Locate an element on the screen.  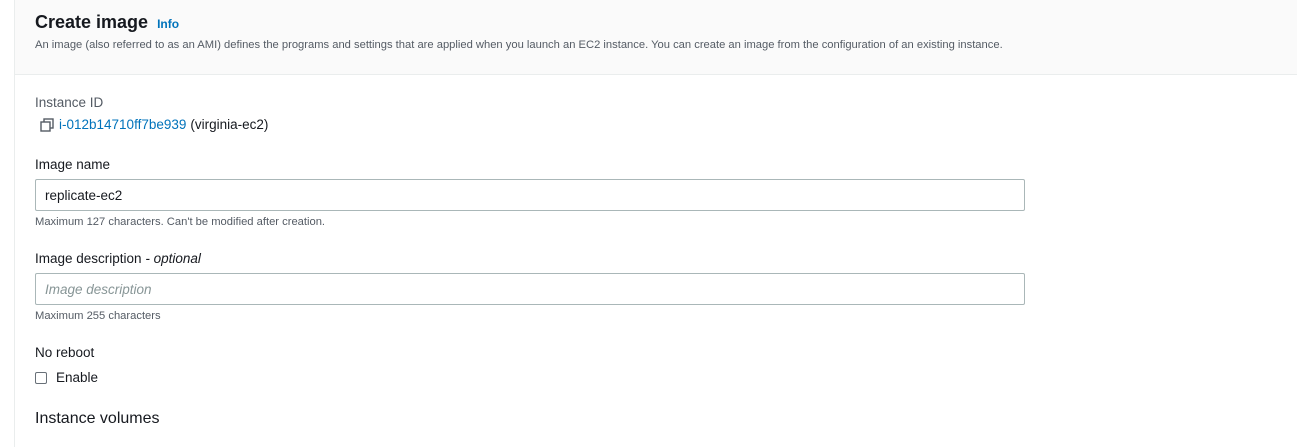
instance-id-label: Instance ID is located at coordinates (69, 102).